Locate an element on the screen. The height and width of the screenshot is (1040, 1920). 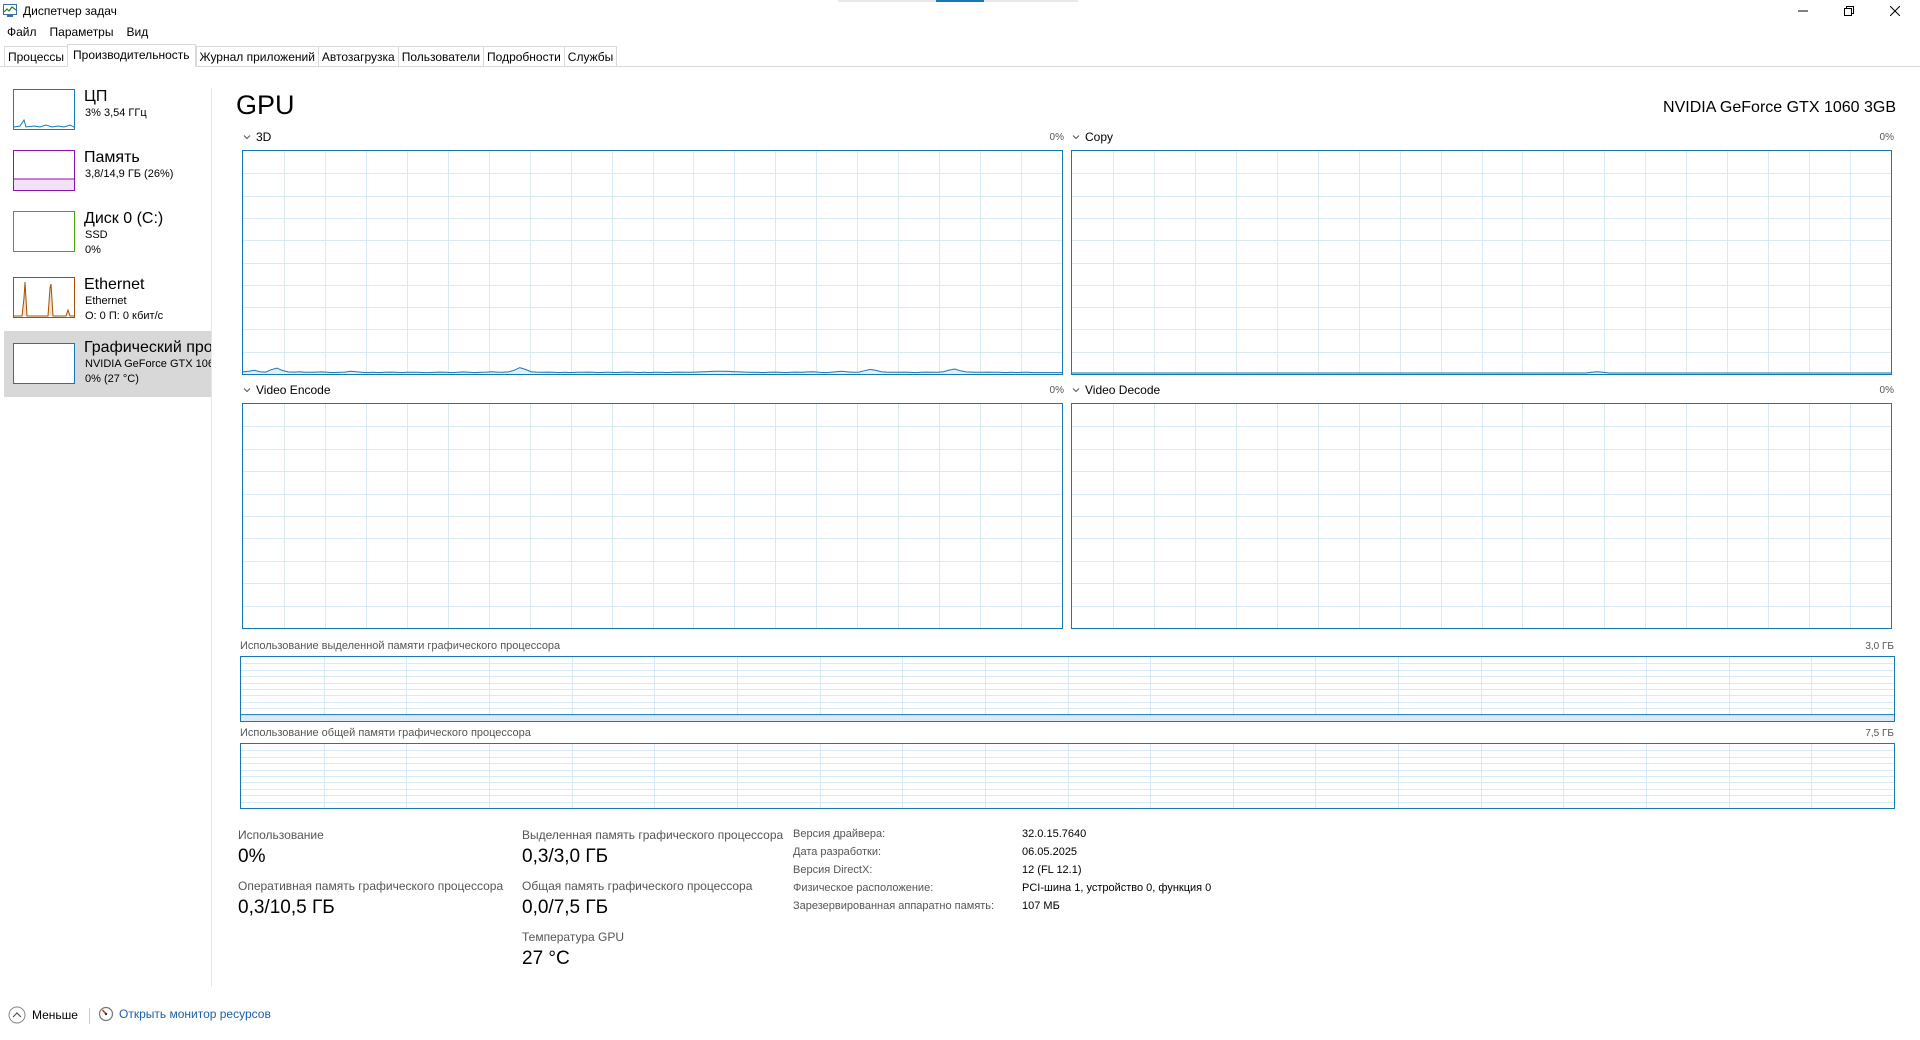
fewer-details-label: Меньше is located at coordinates (55, 1015).